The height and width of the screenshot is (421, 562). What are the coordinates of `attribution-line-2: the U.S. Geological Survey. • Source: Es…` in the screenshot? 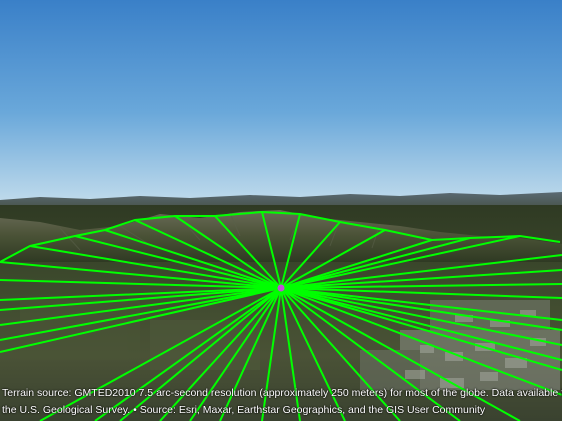 It's located at (244, 410).